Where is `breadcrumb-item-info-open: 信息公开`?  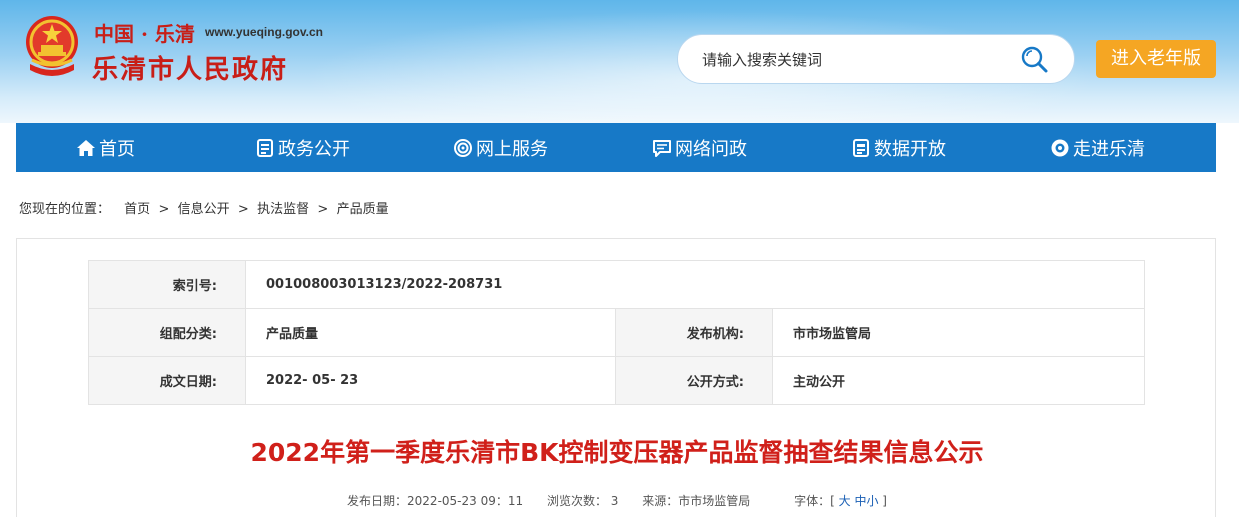 breadcrumb-item-info-open: 信息公开 is located at coordinates (204, 209).